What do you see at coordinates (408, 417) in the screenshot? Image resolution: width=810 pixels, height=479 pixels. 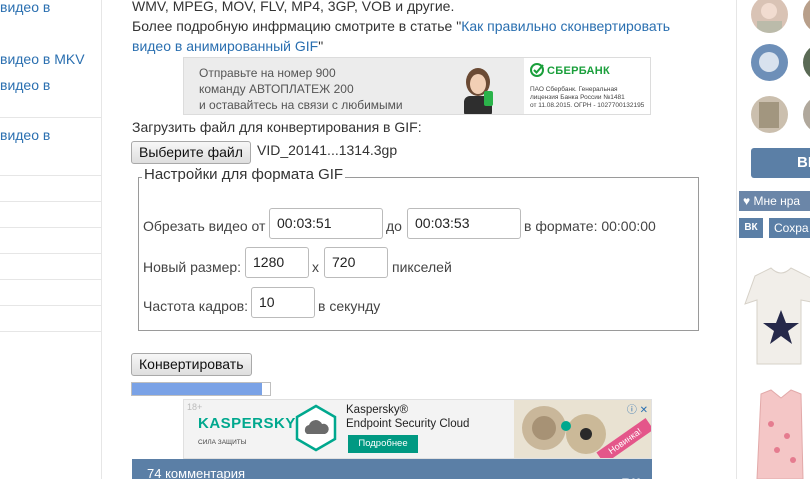 I see `kaspersky-title: Kaspersky® Endpoint Security Cloud` at bounding box center [408, 417].